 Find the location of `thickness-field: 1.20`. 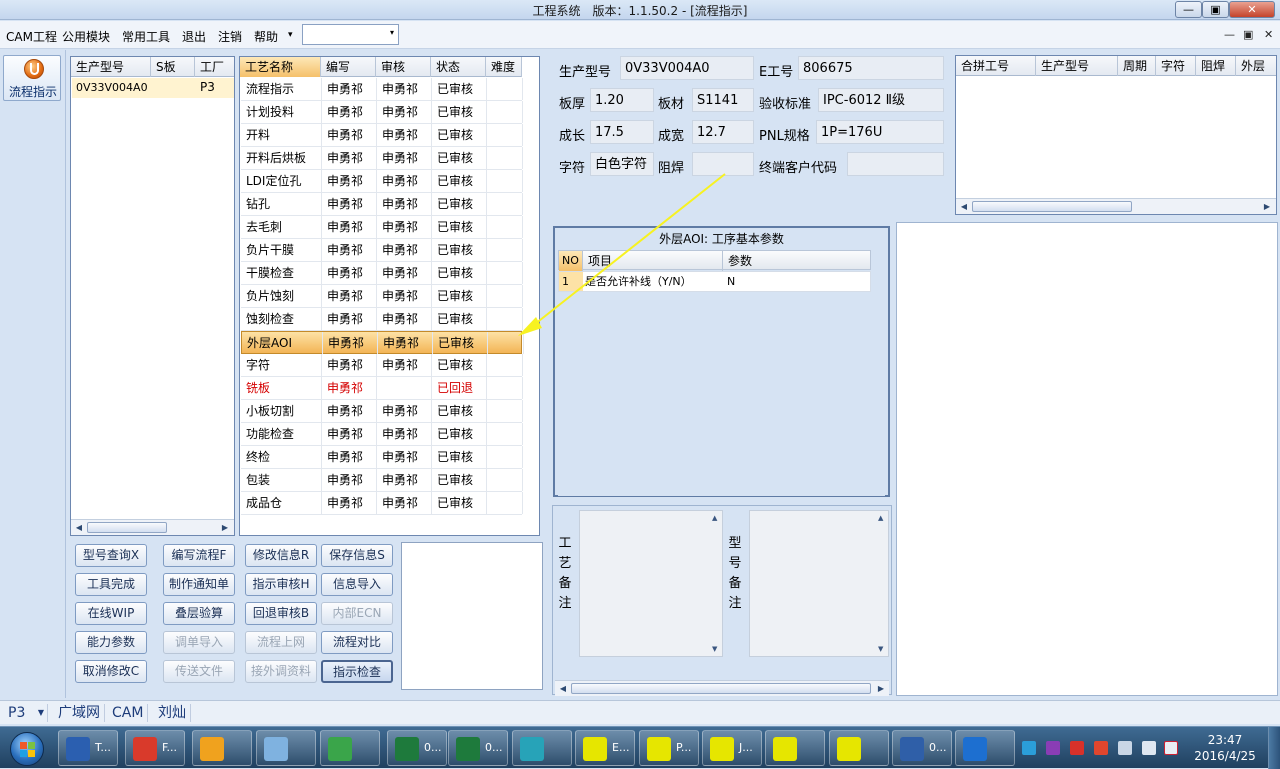

thickness-field: 1.20 is located at coordinates (622, 100).